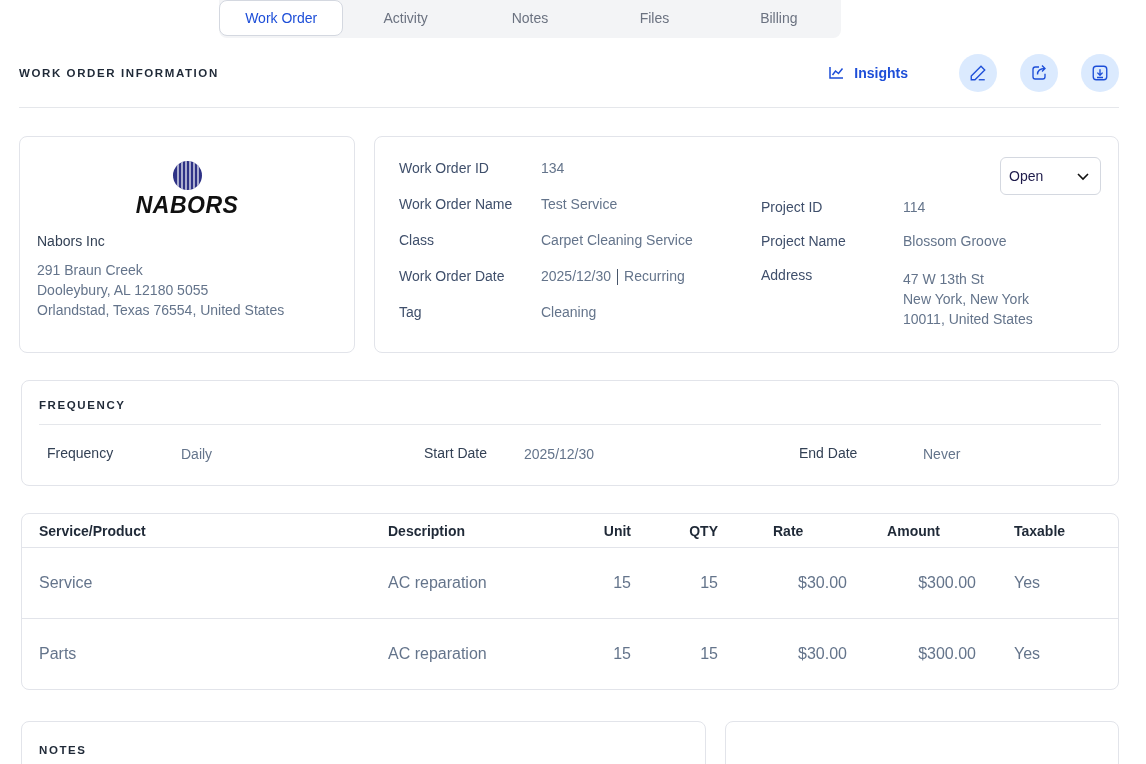  What do you see at coordinates (580, 204) in the screenshot?
I see `field-value: Test Service` at bounding box center [580, 204].